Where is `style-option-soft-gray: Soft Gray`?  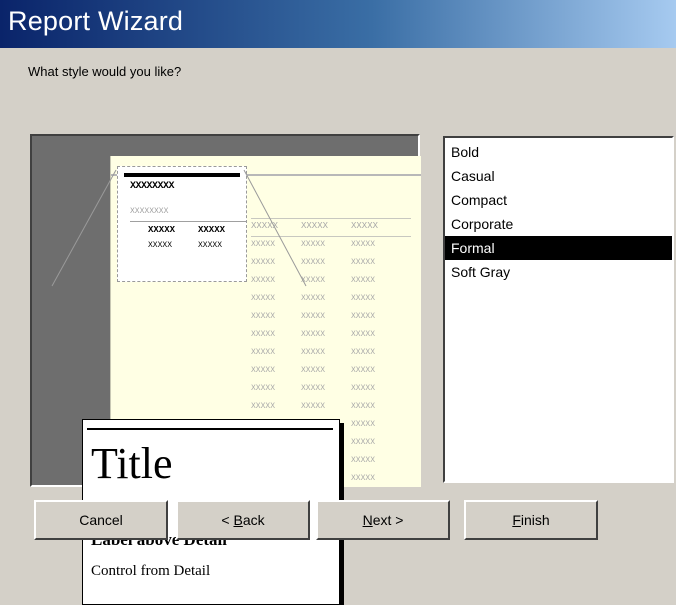 style-option-soft-gray: Soft Gray is located at coordinates (558, 272).